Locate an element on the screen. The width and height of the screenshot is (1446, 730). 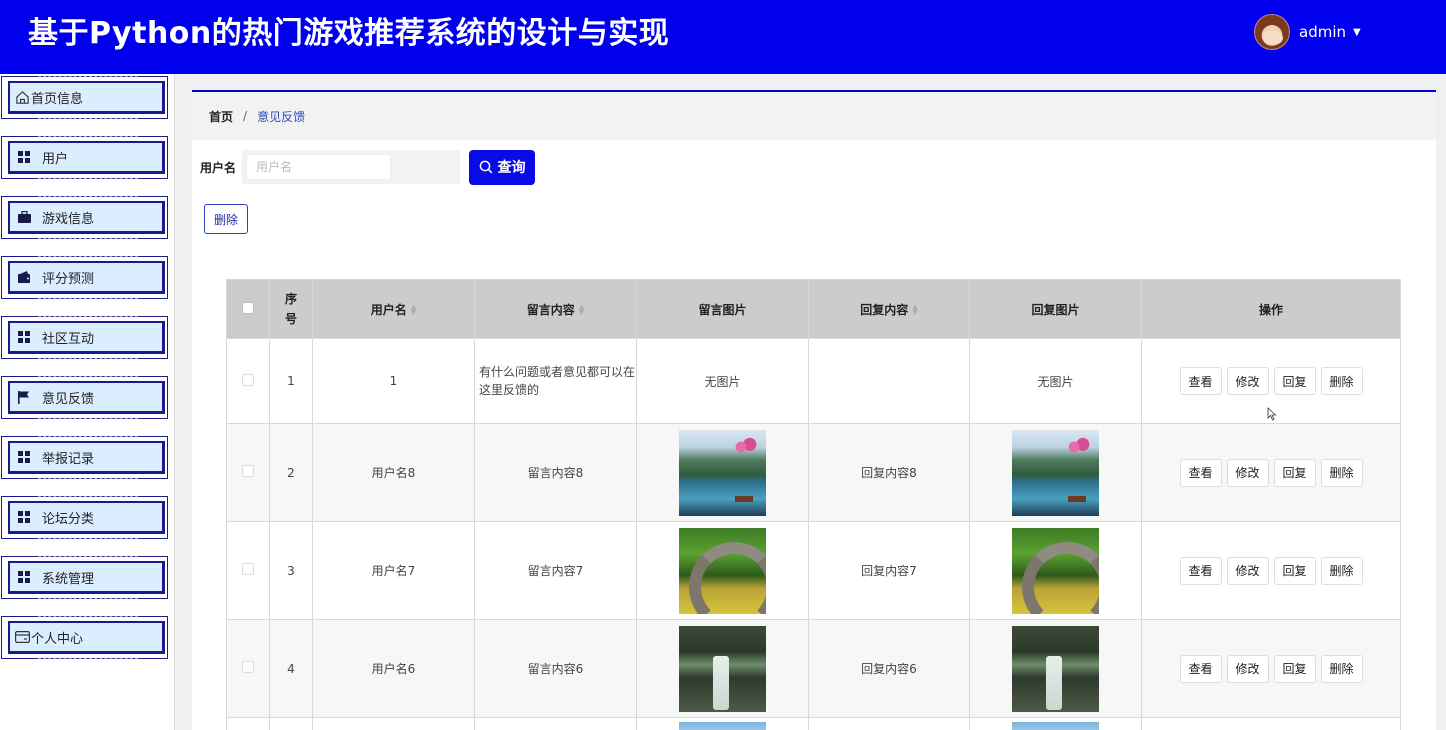
table-row: 4 用户名6 留言内容6 回复内容6 查看 修改 回复 删除 is located at coordinates (813, 668).